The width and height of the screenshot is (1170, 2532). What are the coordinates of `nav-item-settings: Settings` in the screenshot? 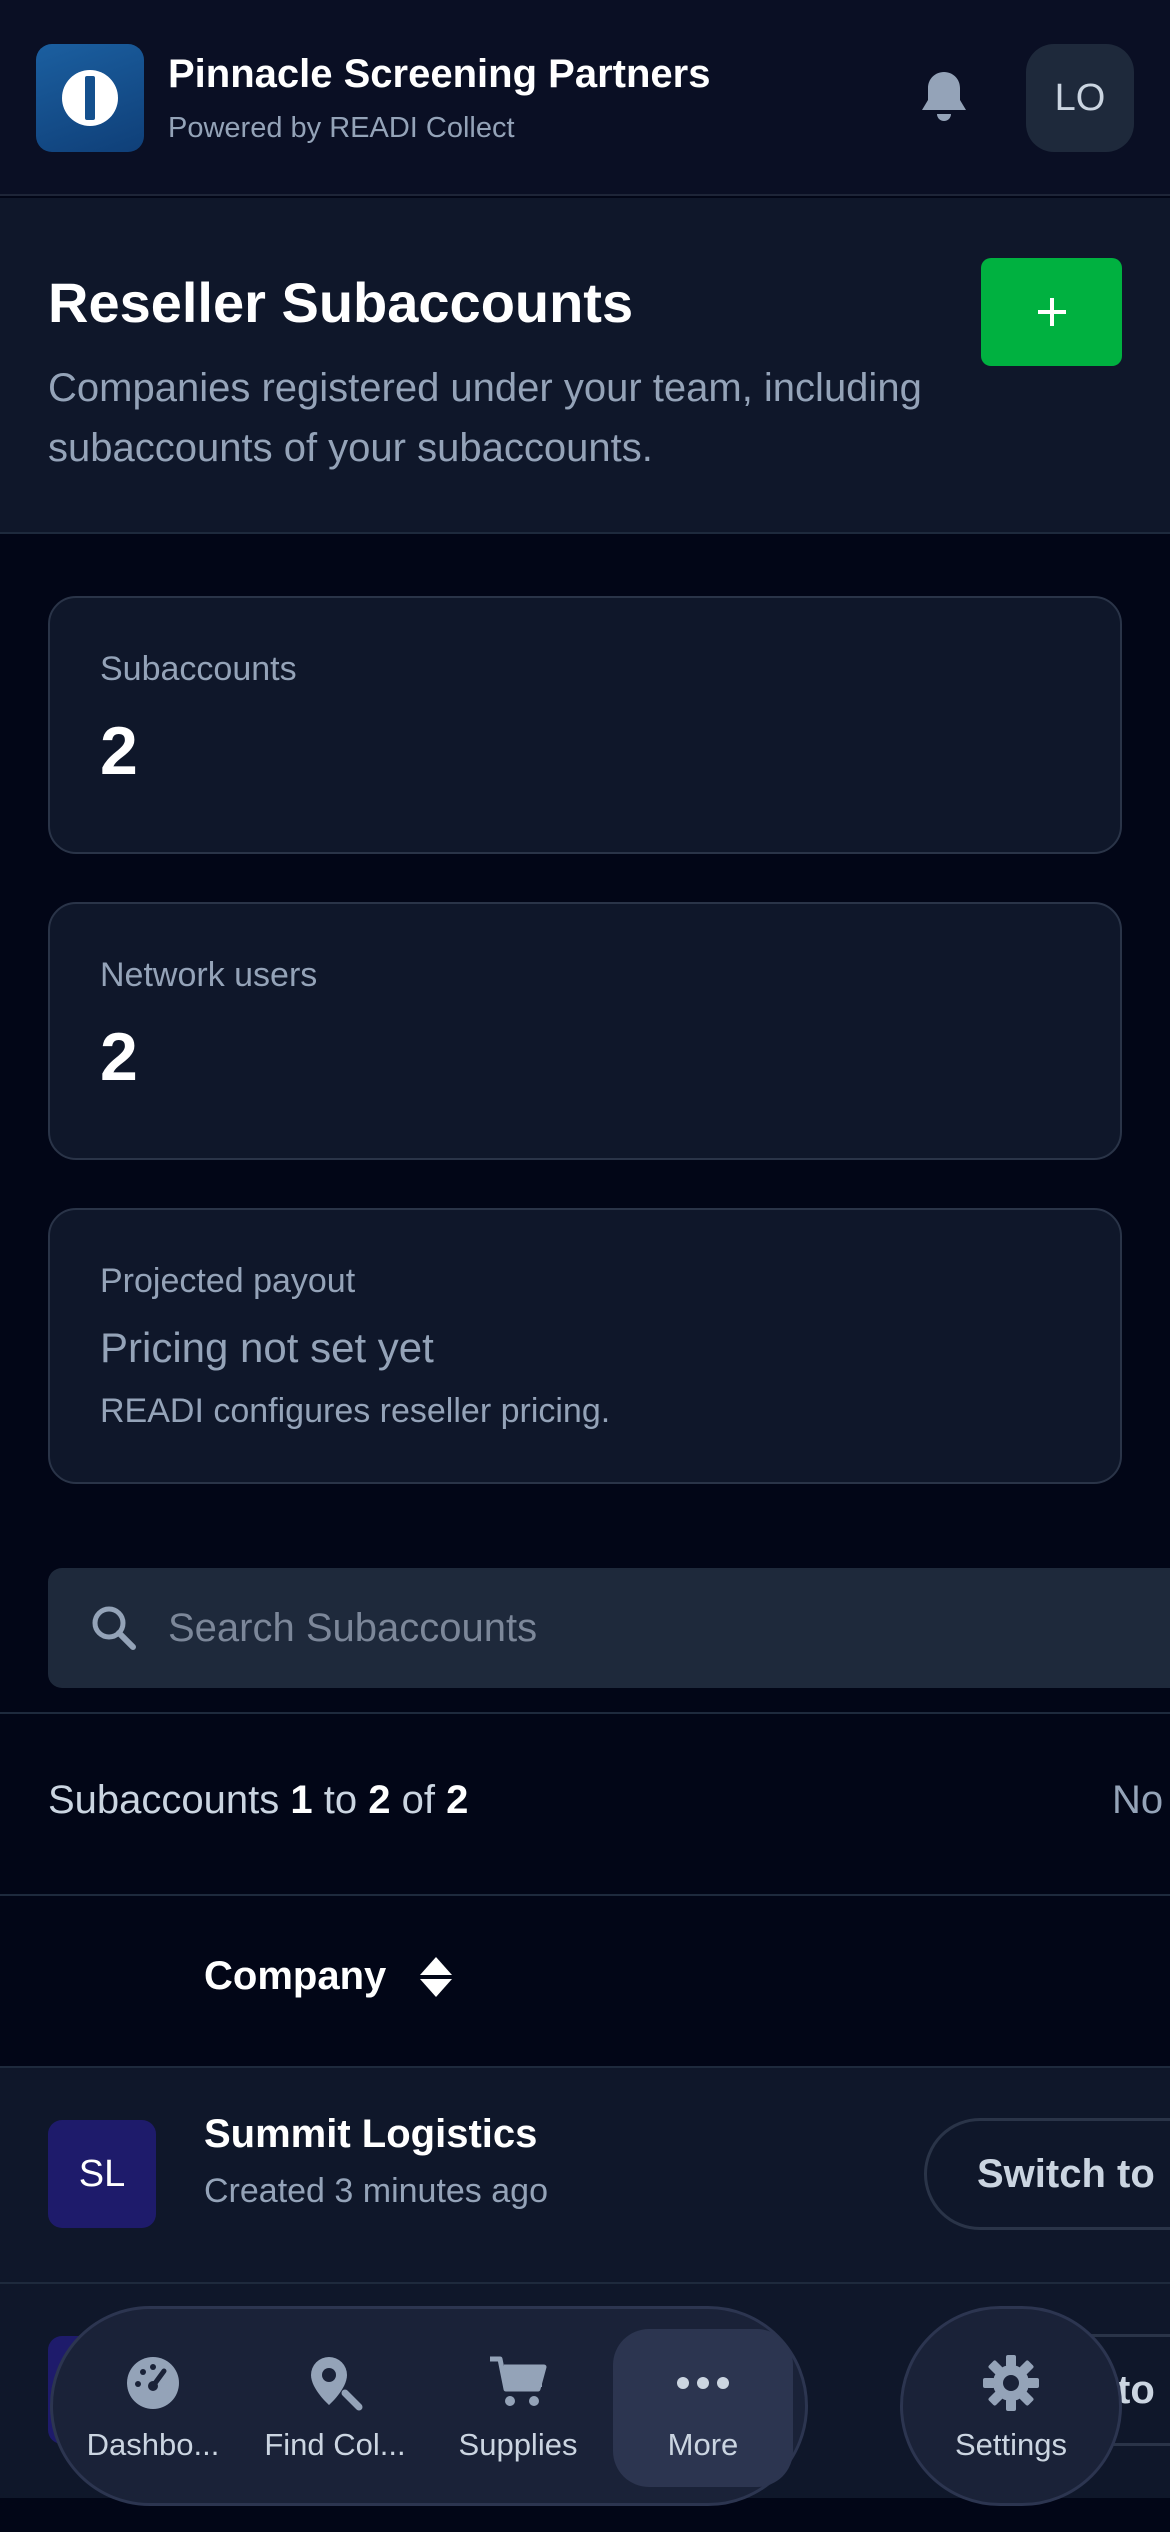 It's located at (1011, 2406).